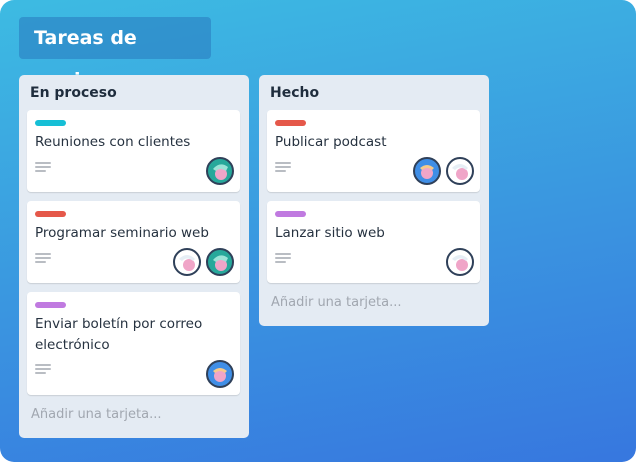 This screenshot has width=636, height=464. What do you see at coordinates (373, 151) in the screenshot?
I see `card: Publicar podcast` at bounding box center [373, 151].